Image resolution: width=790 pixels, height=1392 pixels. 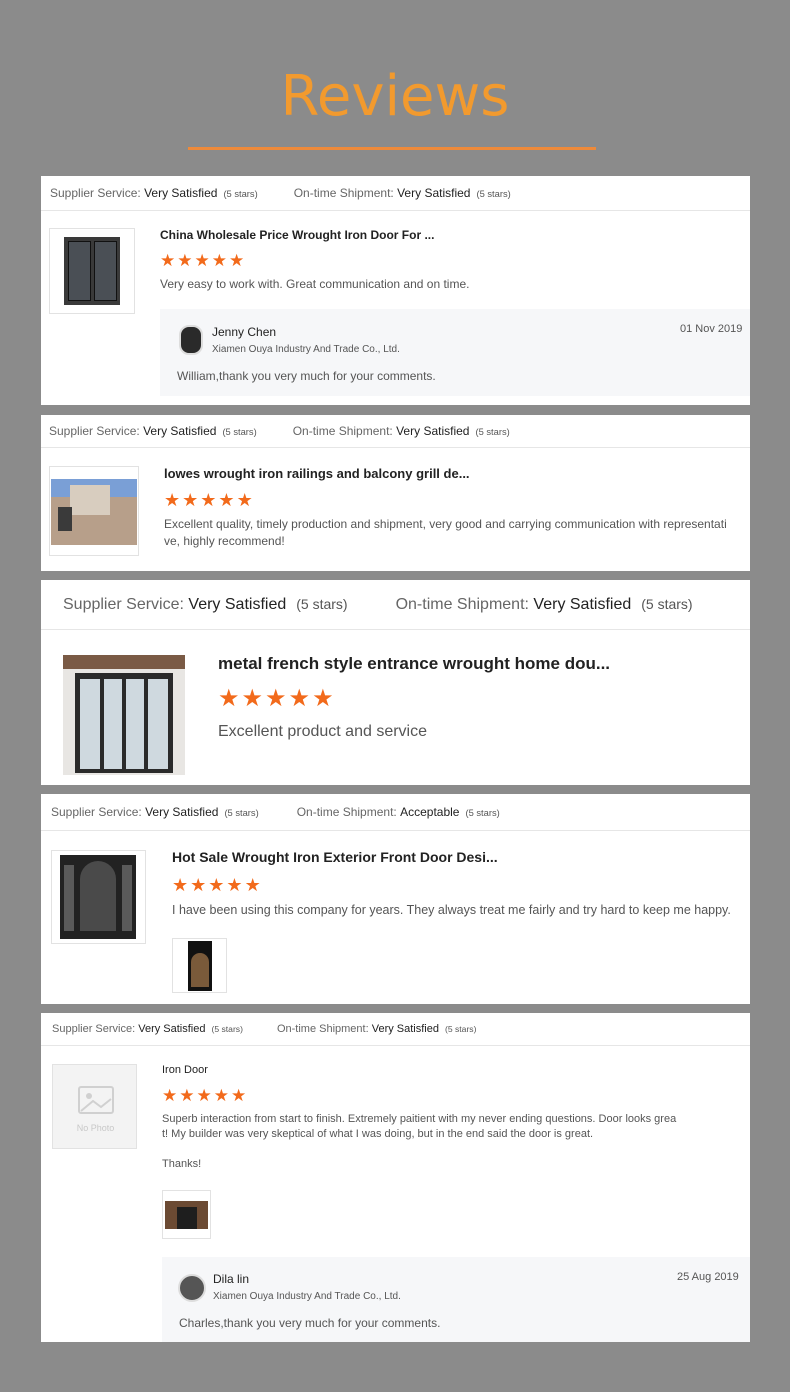 What do you see at coordinates (392, 148) in the screenshot?
I see `heading-underline` at bounding box center [392, 148].